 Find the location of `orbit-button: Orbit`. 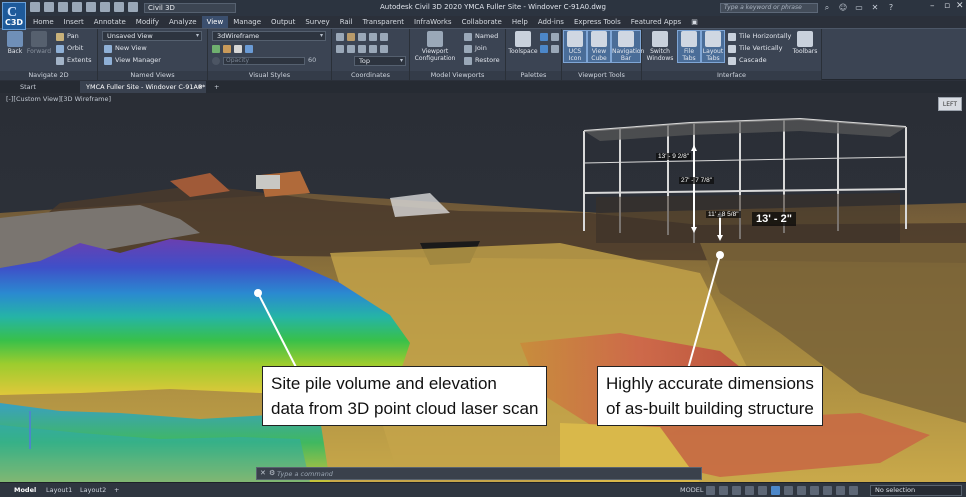

orbit-button: Orbit is located at coordinates (69, 48).